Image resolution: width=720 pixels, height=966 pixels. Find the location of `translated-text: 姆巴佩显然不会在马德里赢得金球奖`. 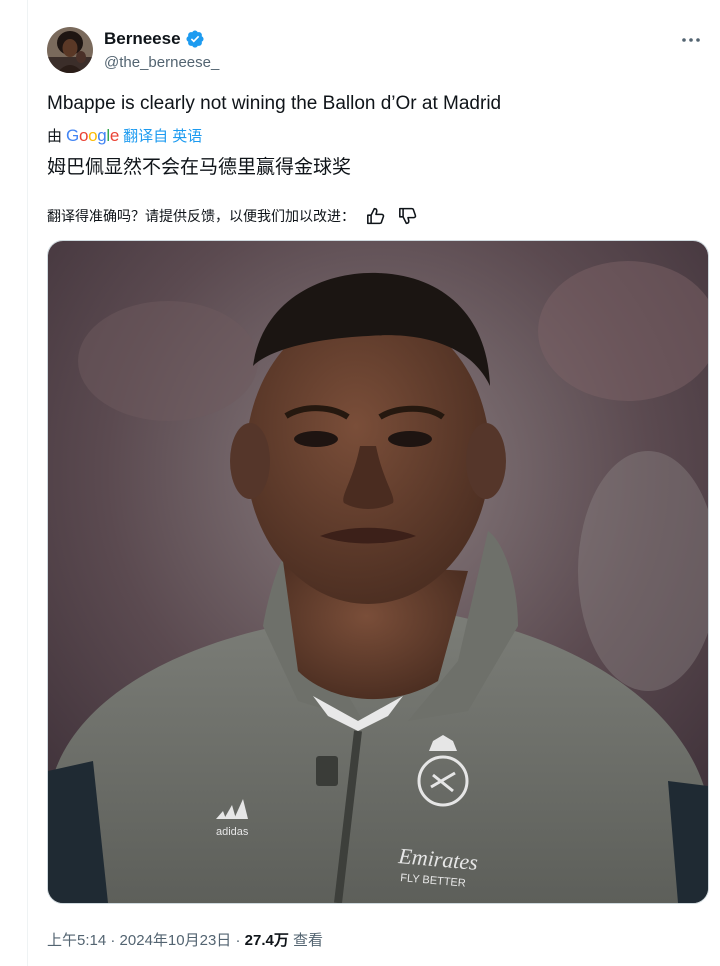

translated-text: 姆巴佩显然不会在马德里赢得金球奖 is located at coordinates (199, 167).